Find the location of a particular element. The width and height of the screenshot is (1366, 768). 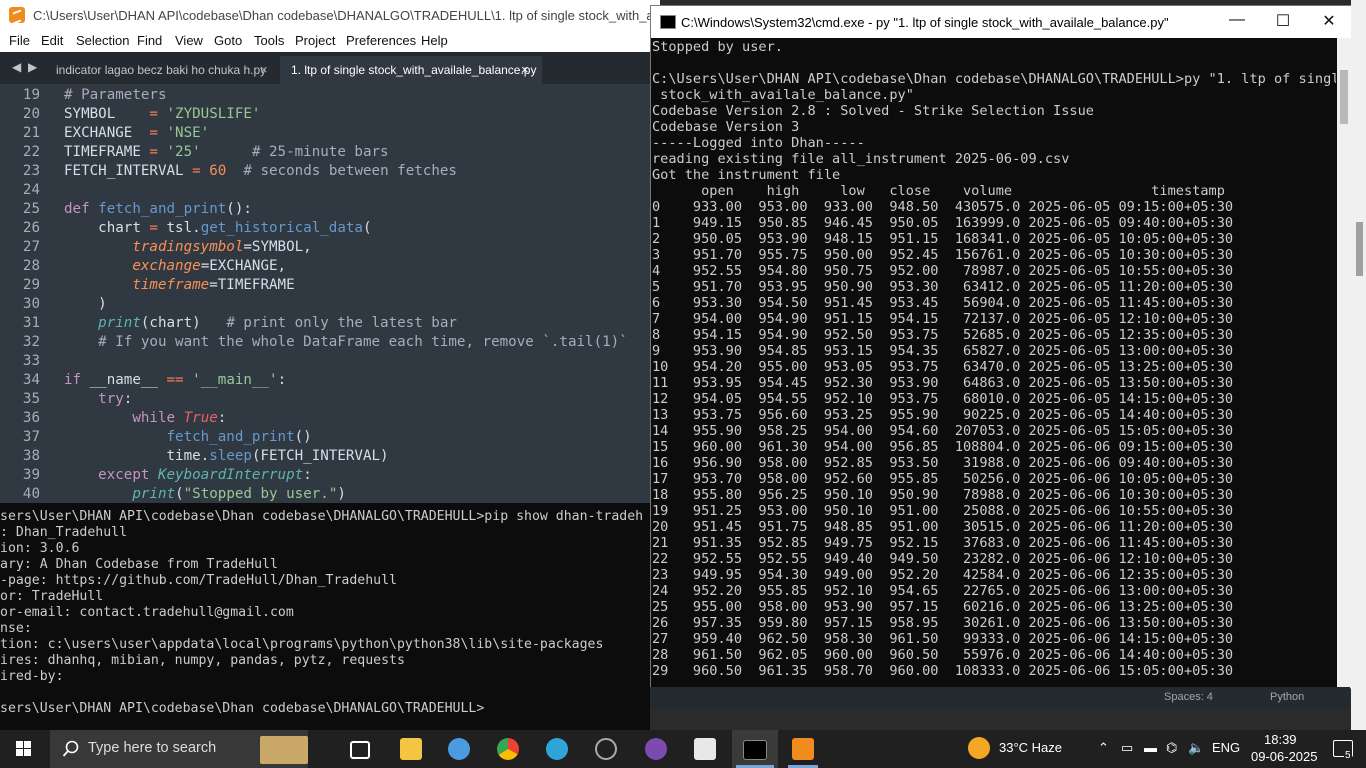

console-line: ion: 3.0.6 is located at coordinates (40, 548).